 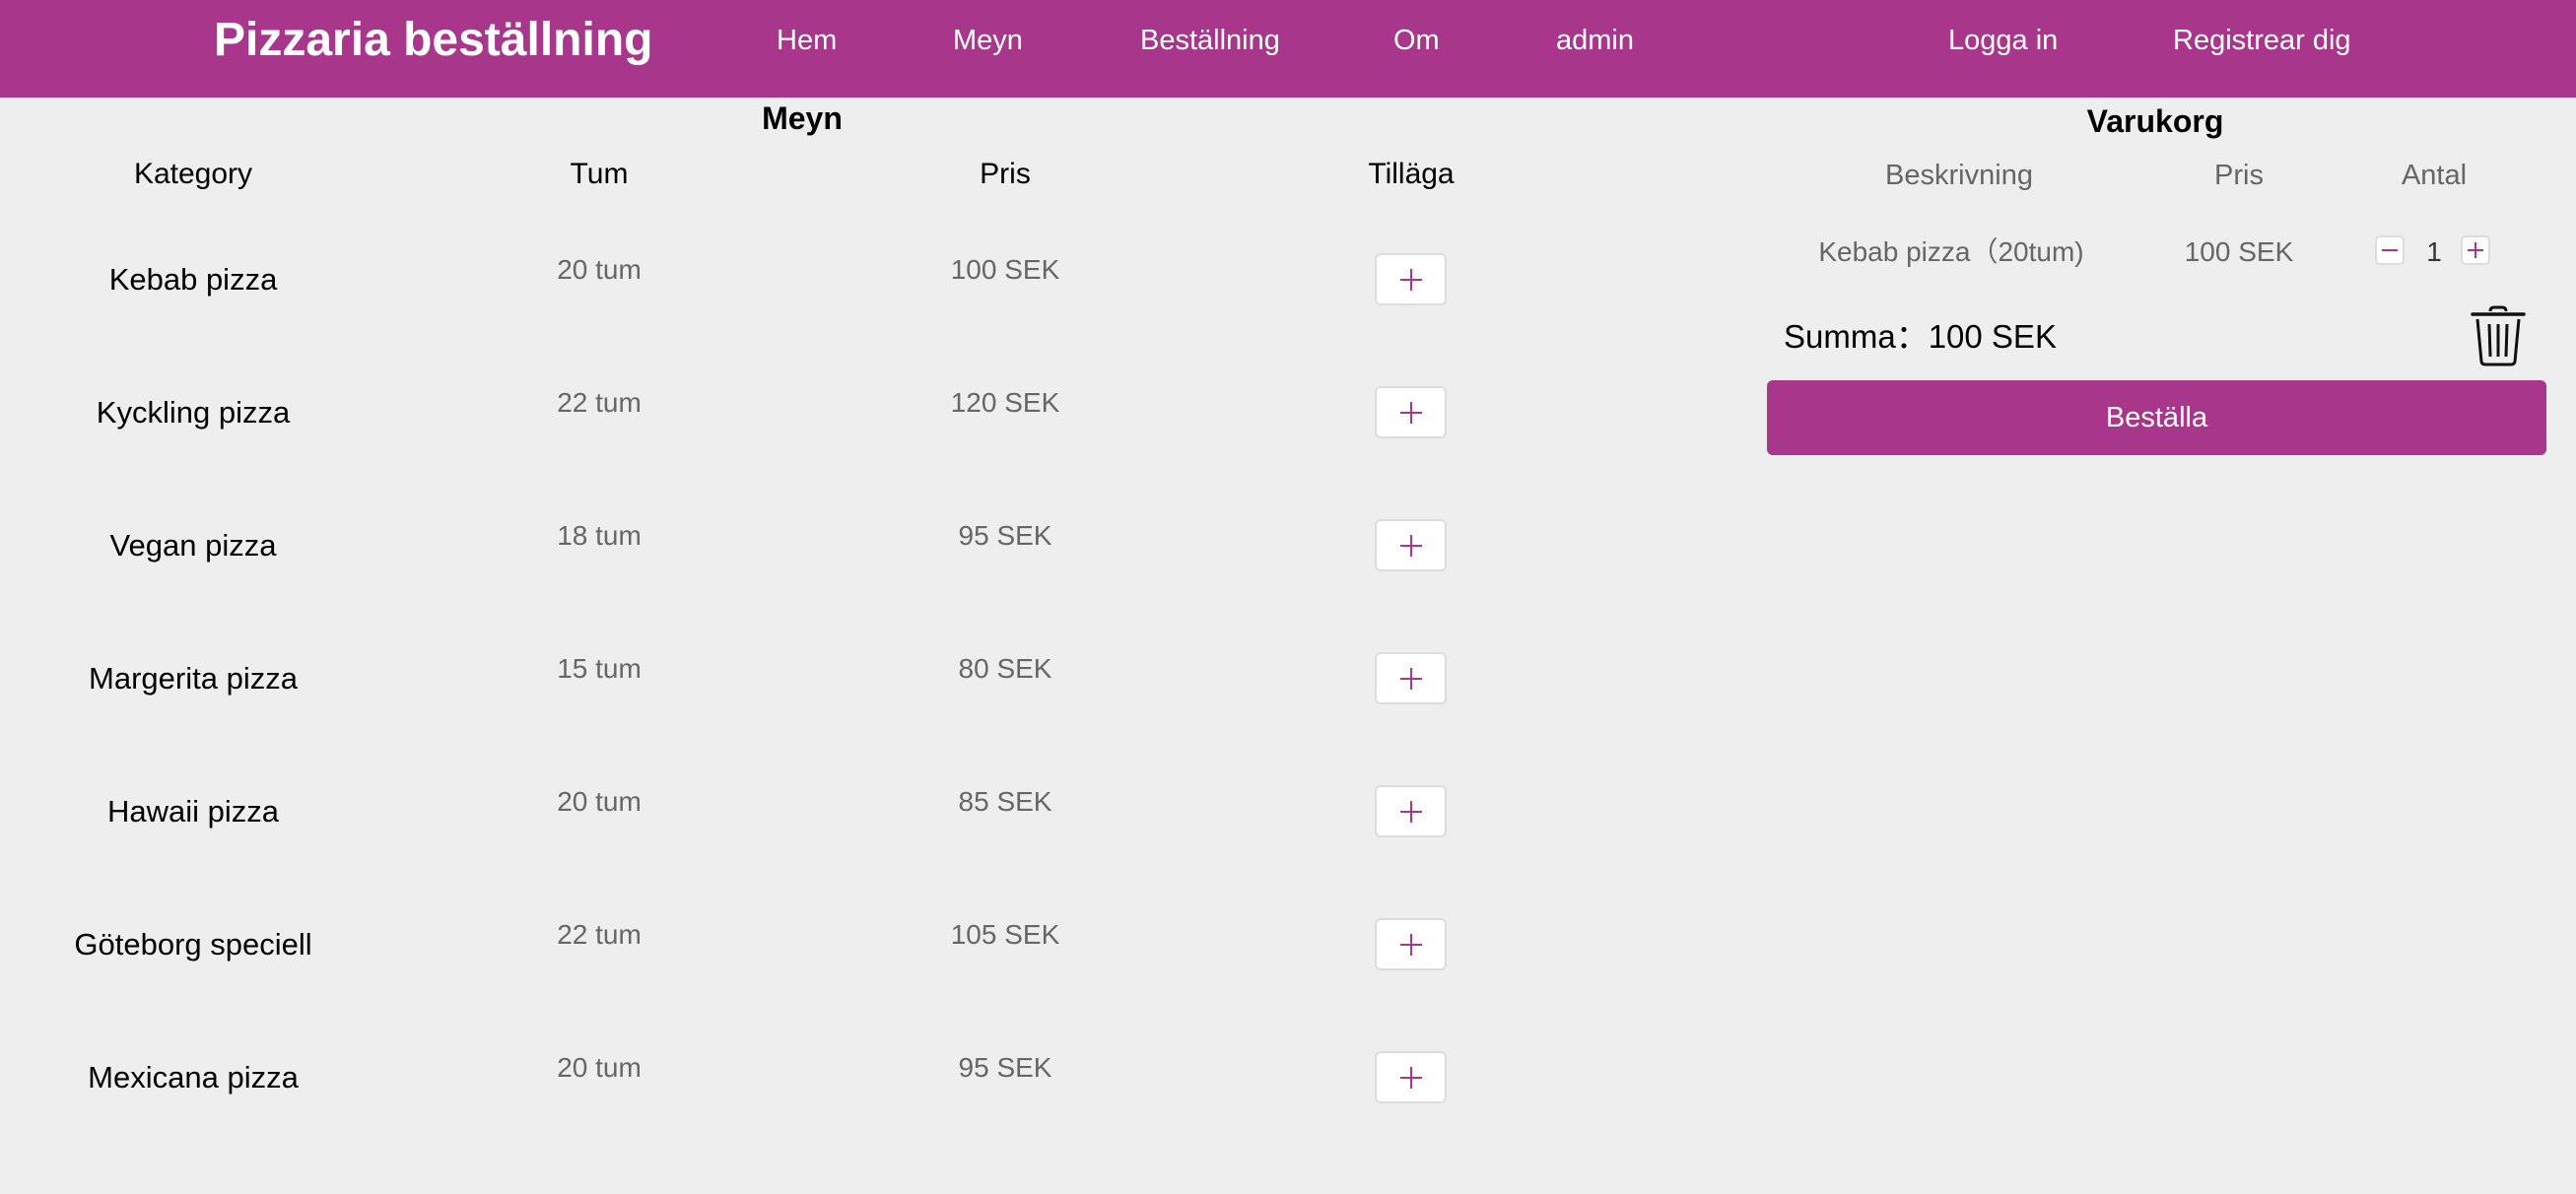 What do you see at coordinates (1005, 269) in the screenshot?
I see `pizza-price: 100 SEK` at bounding box center [1005, 269].